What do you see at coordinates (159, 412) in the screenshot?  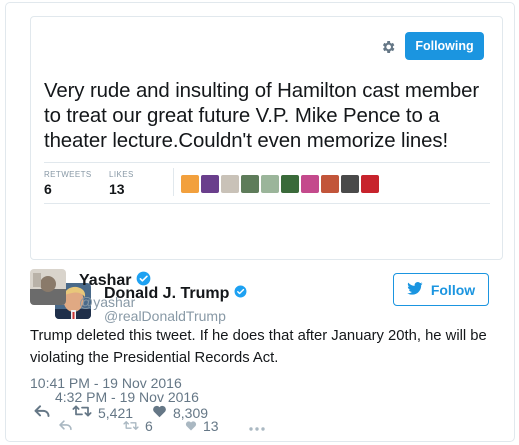 I see `heart-icon` at bounding box center [159, 412].